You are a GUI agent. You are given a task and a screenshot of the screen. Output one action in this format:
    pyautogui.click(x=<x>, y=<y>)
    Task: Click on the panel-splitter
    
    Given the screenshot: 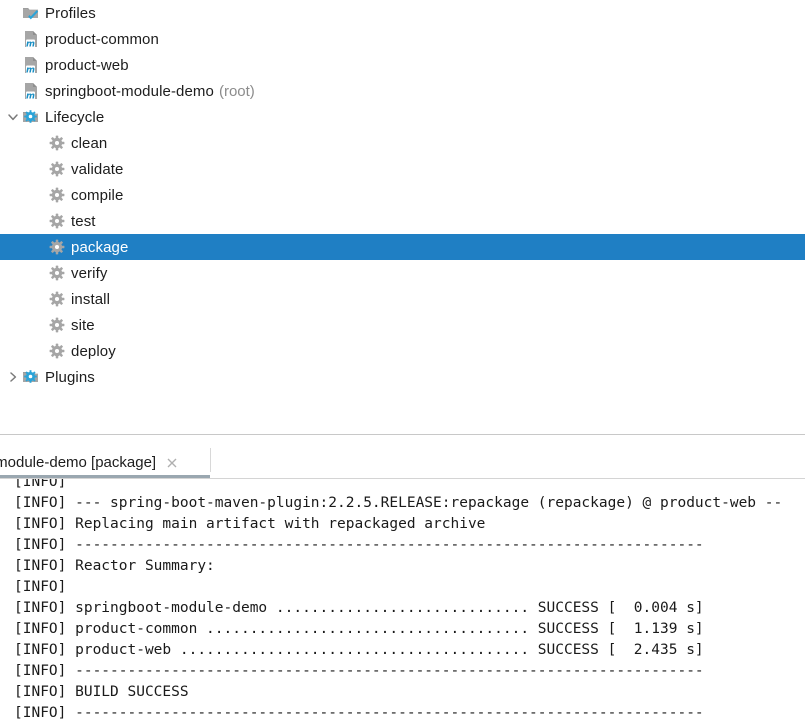 What is the action you would take?
    pyautogui.click(x=402, y=441)
    